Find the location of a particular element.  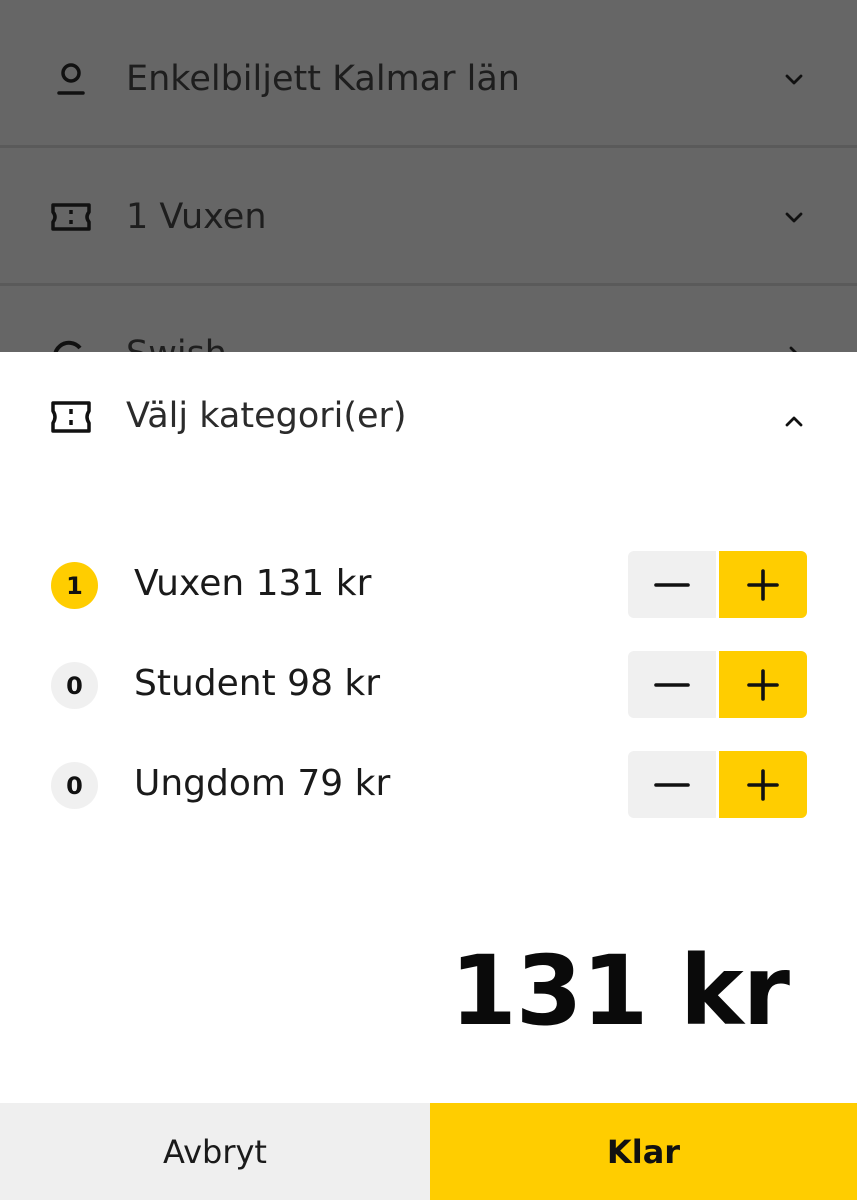

category-row-student: 0 Student 98 kr is located at coordinates (428, 685).